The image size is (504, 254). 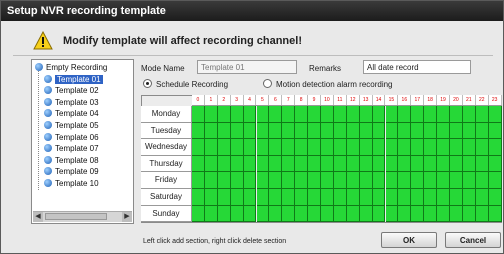 I want to click on ok-button: OK, so click(x=409, y=240).